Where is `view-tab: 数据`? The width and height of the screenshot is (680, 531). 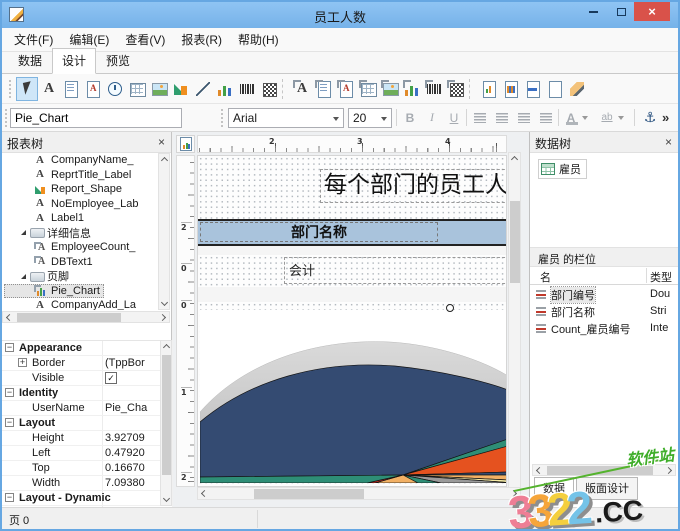
view-tab: 数据 is located at coordinates (30, 61).